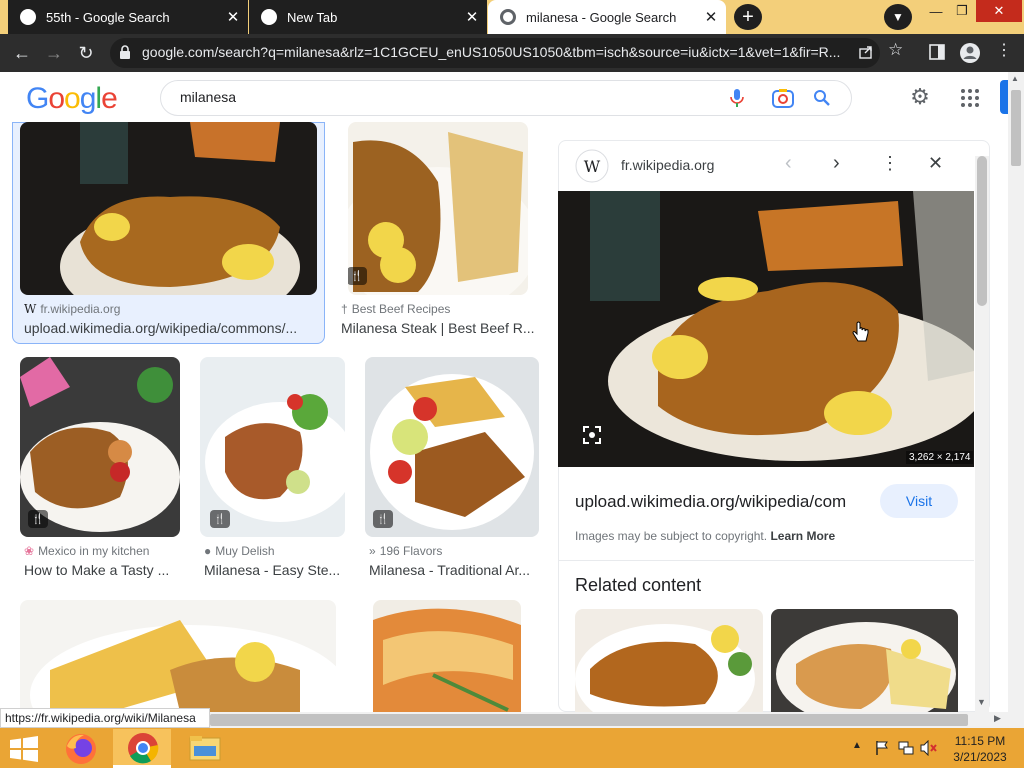 The image size is (1024, 768). What do you see at coordinates (866, 52) in the screenshot?
I see `share-icon` at bounding box center [866, 52].